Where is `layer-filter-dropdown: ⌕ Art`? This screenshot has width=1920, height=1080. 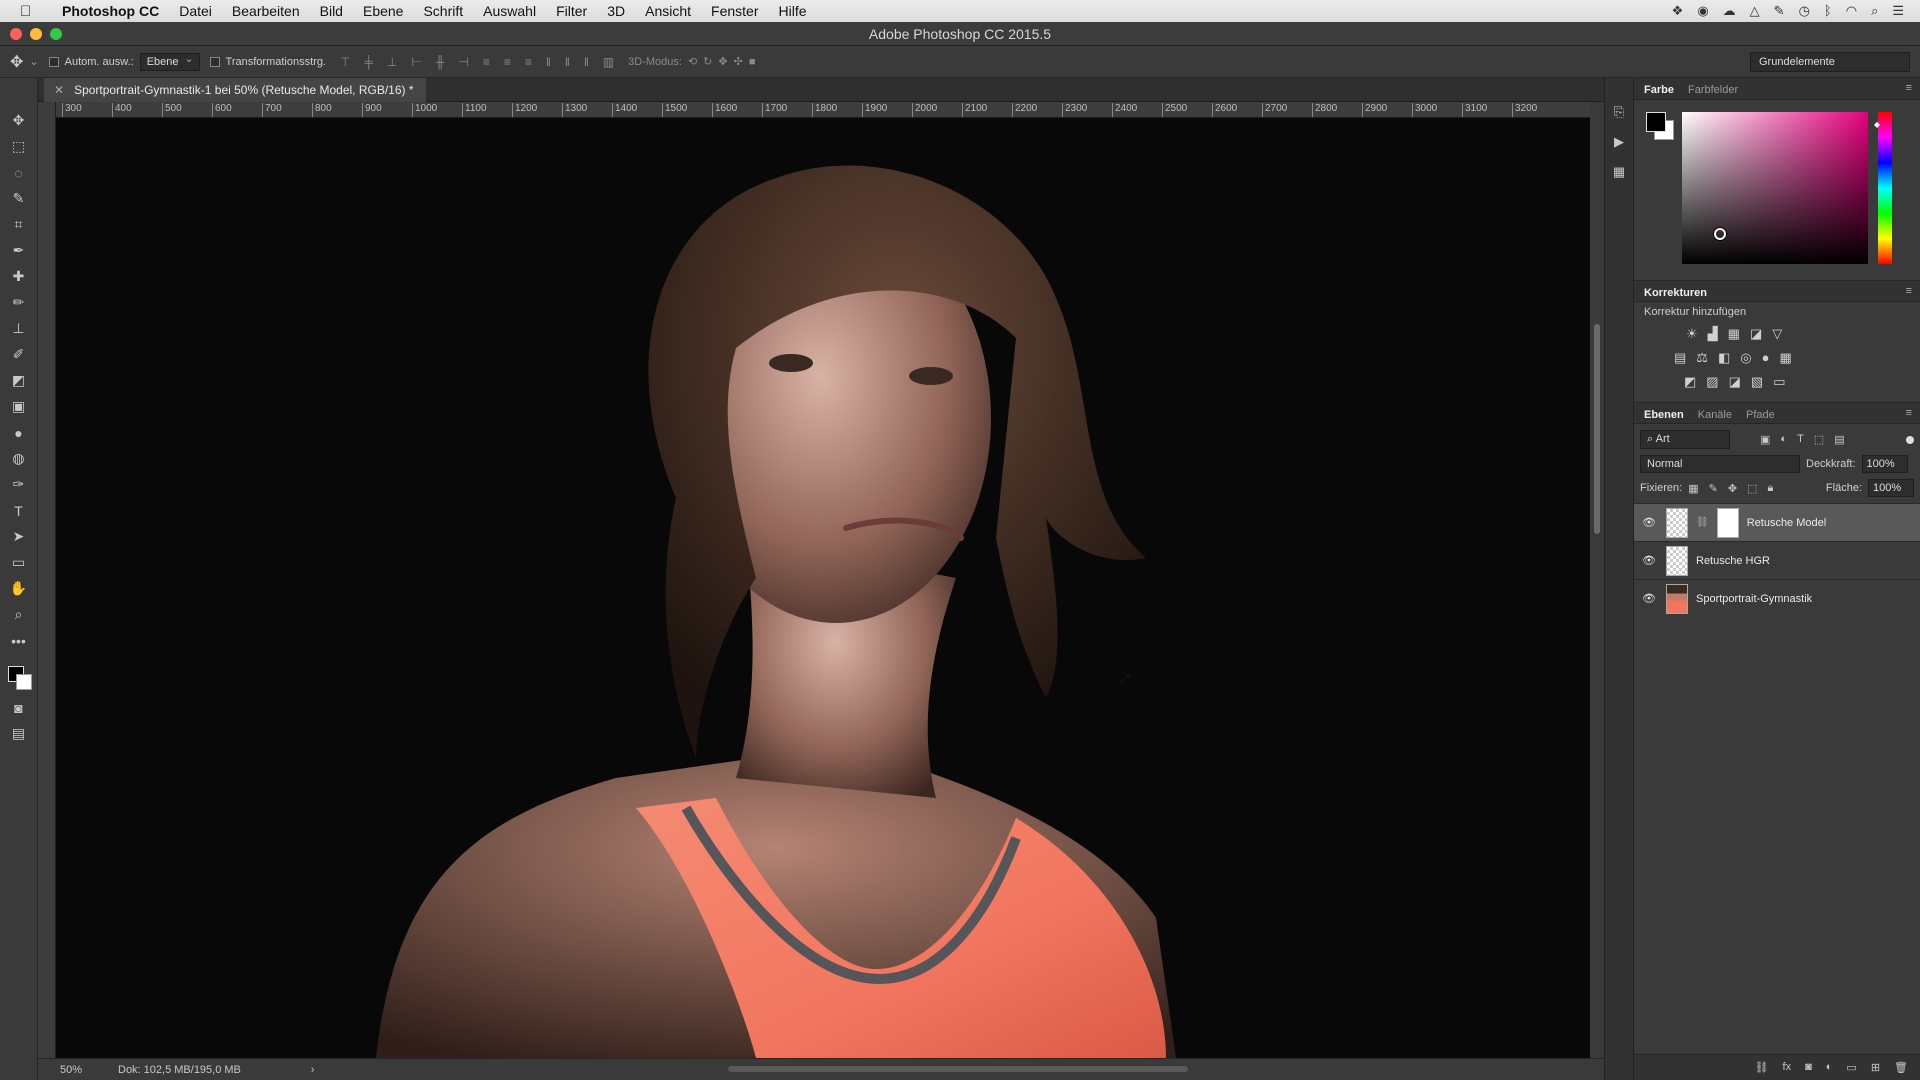 layer-filter-dropdown: ⌕ Art is located at coordinates (1685, 439).